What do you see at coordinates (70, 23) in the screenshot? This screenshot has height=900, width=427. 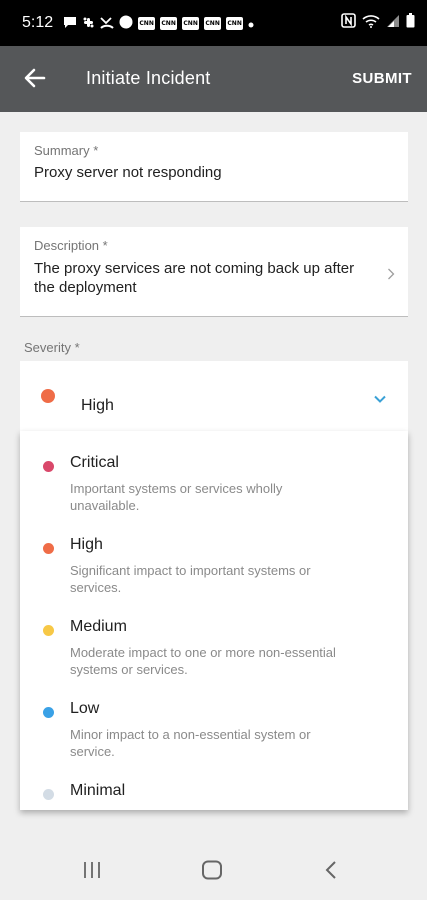 I see `message-icon` at bounding box center [70, 23].